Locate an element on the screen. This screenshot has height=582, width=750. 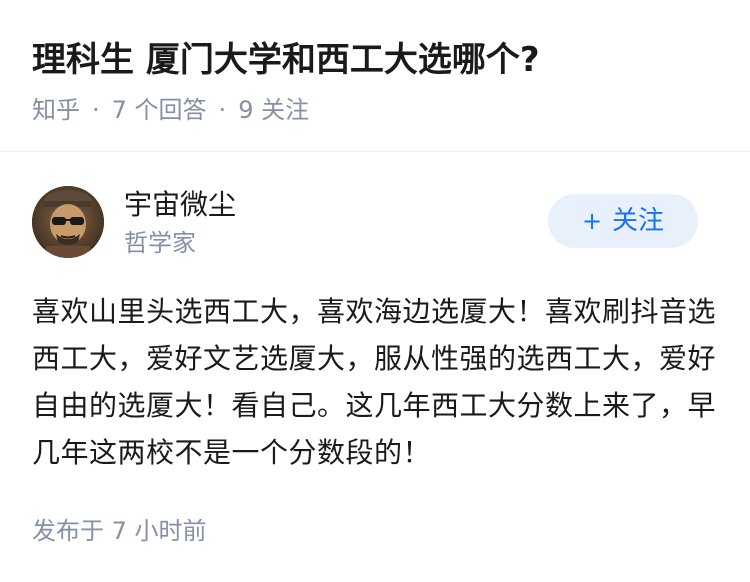
author-avatar is located at coordinates (68, 222).